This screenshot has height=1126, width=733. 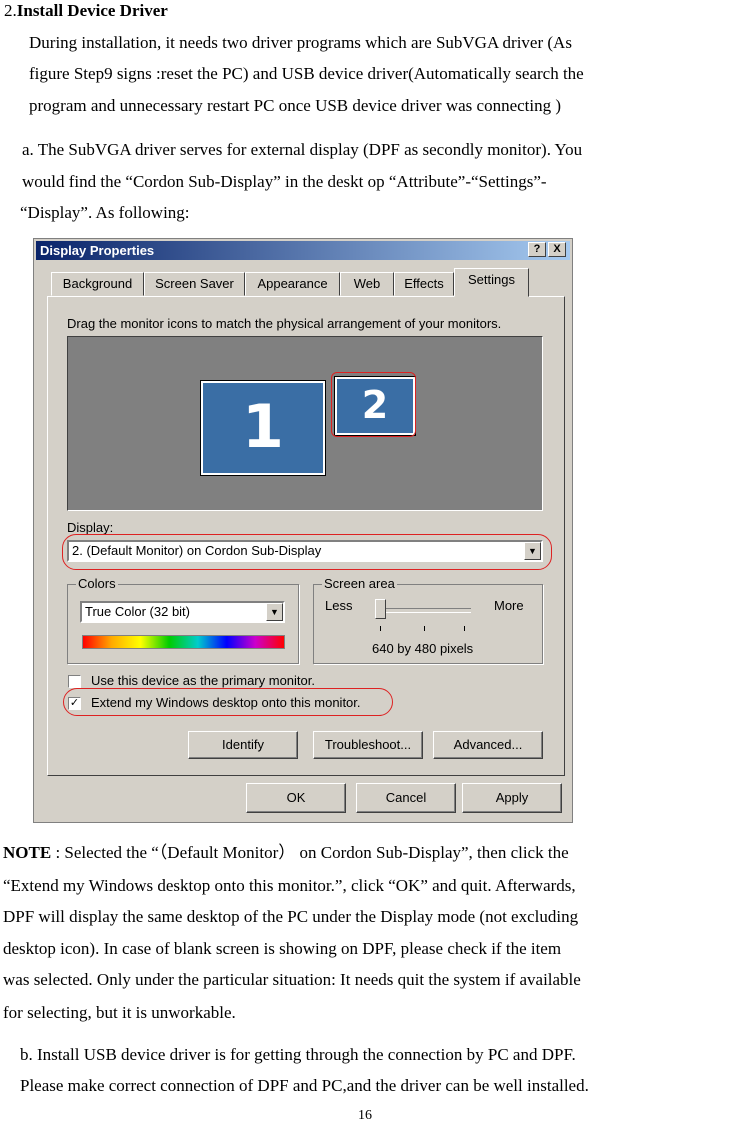 I want to click on dialog-titlebar: Display Properties, so click(x=303, y=250).